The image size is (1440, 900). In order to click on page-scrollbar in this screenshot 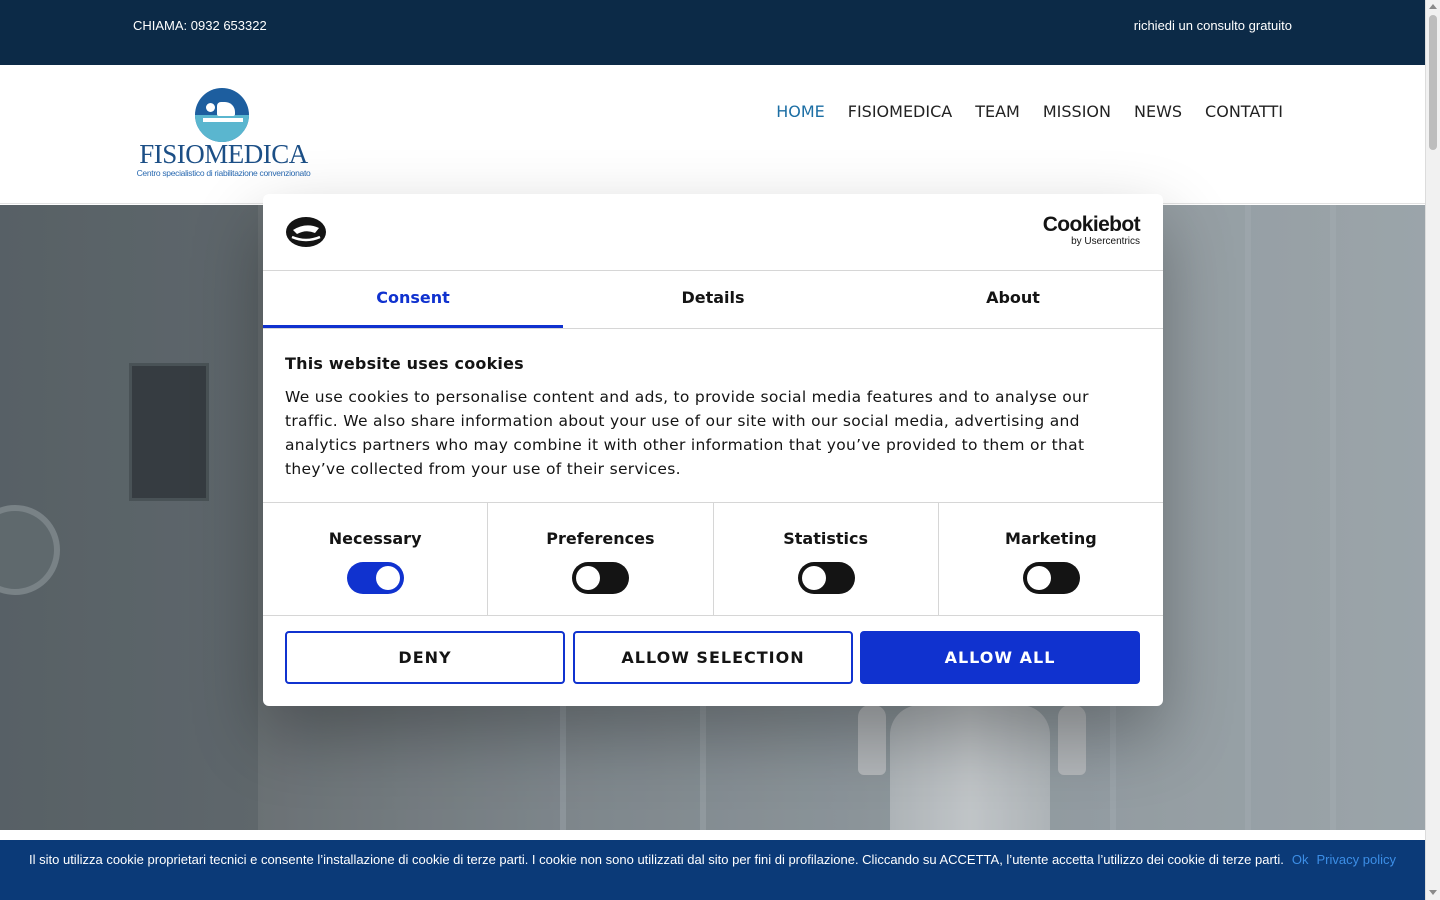, I will do `click(1432, 450)`.